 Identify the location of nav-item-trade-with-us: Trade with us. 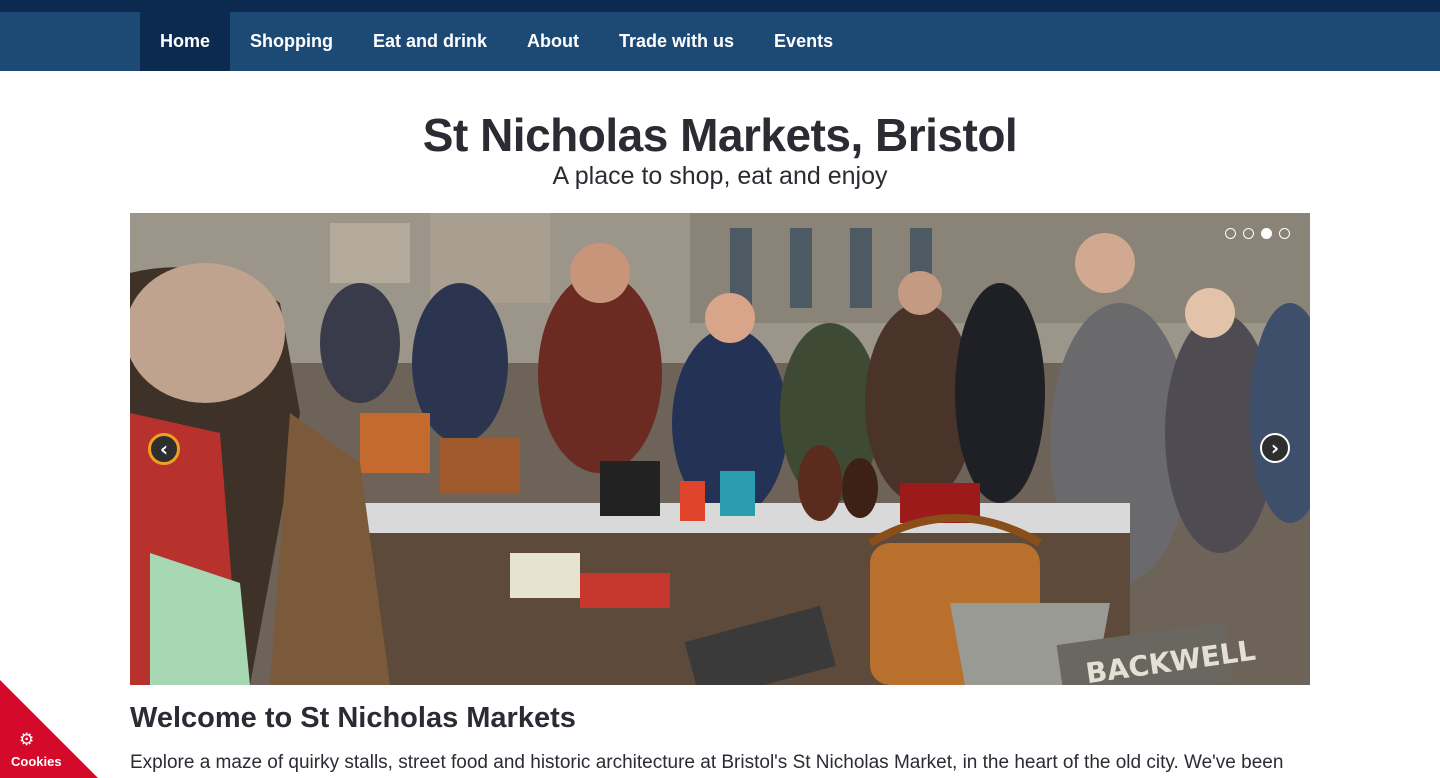
(676, 41).